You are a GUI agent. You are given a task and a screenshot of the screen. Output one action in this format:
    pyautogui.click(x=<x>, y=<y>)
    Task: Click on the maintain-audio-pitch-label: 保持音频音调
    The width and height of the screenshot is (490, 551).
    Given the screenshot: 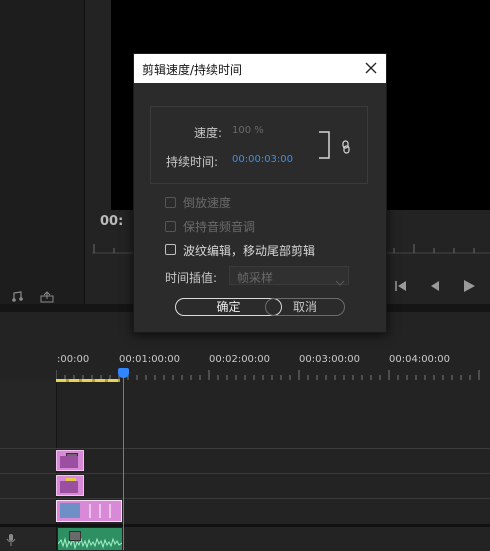 What is the action you would take?
    pyautogui.click(x=219, y=227)
    